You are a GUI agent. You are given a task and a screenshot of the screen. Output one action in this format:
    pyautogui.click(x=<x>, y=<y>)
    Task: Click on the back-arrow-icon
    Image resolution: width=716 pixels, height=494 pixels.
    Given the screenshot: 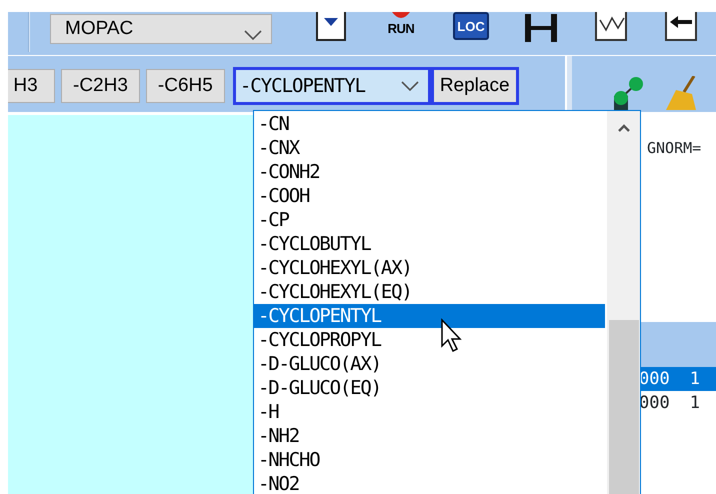 What is the action you would take?
    pyautogui.click(x=681, y=28)
    